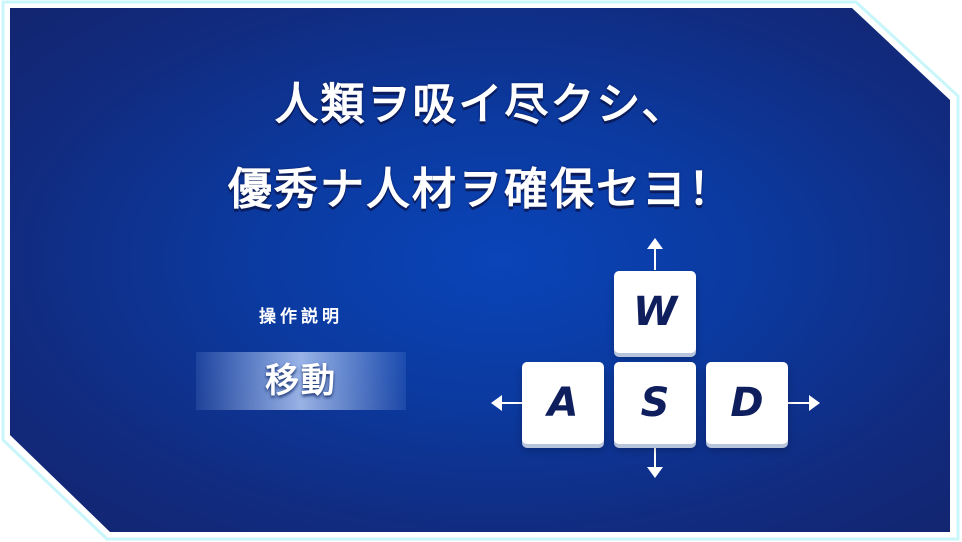 This screenshot has width=962, height=542. I want to click on key-s: S, so click(655, 403).